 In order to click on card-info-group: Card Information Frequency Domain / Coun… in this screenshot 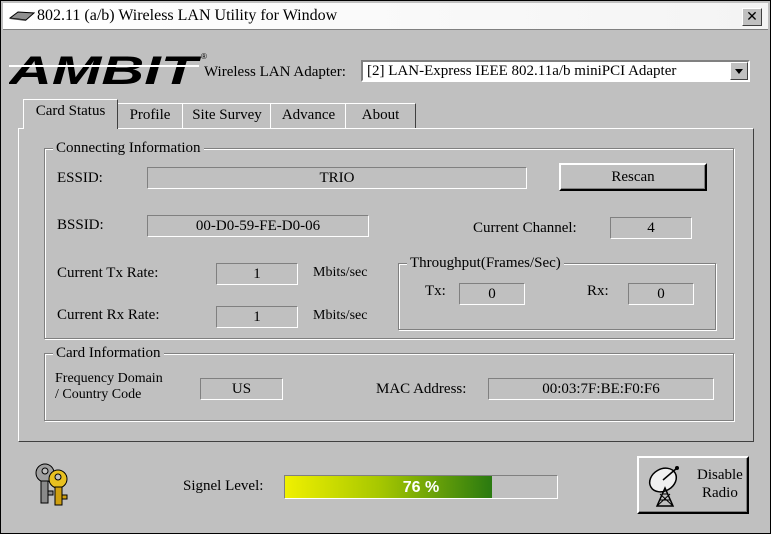, I will do `click(389, 382)`.